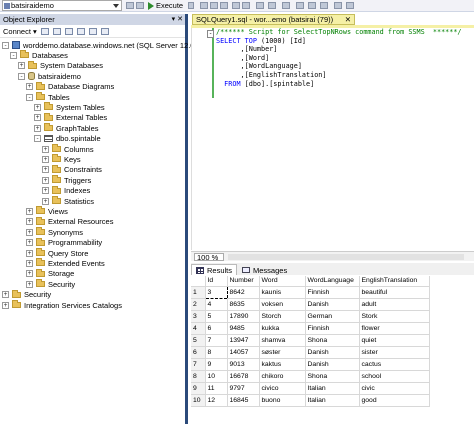 Image resolution: width=474 pixels, height=424 pixels. Describe the element at coordinates (282, 281) in the screenshot. I see `column-header: Word` at that location.